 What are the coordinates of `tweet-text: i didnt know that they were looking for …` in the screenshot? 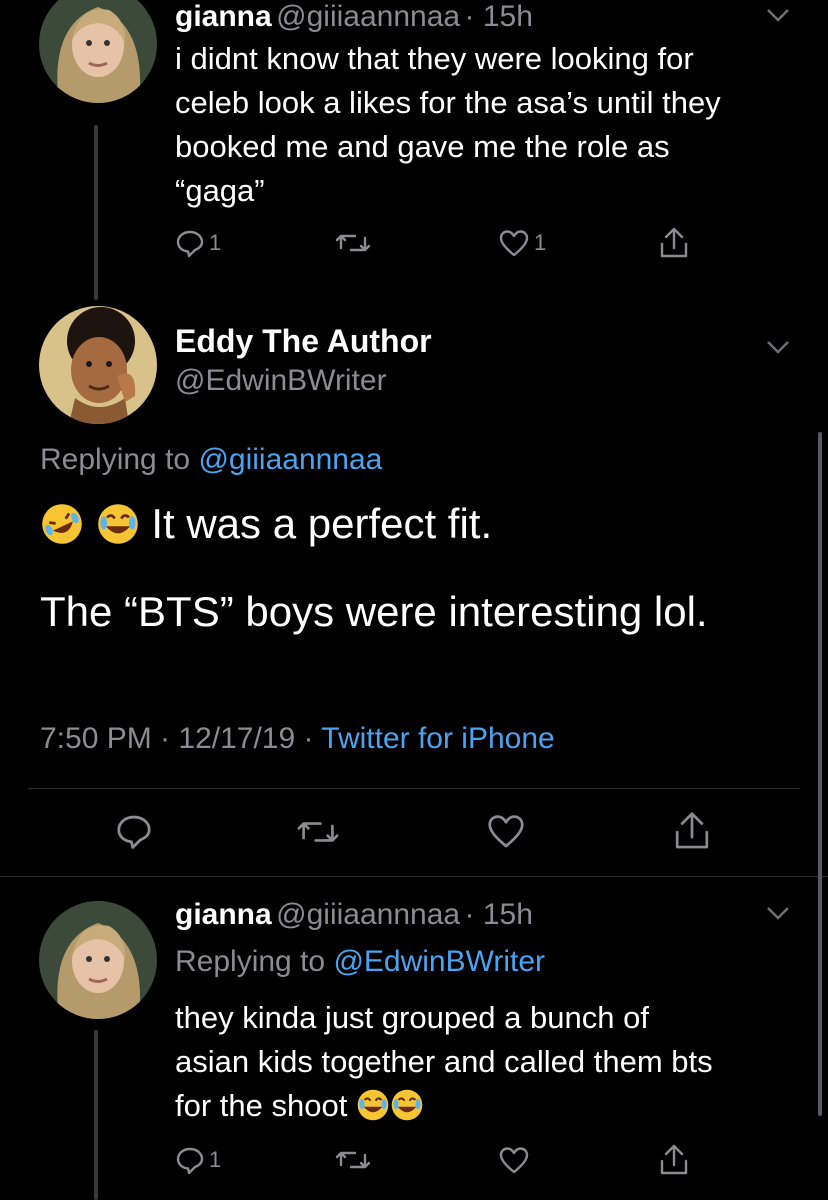 It's located at (448, 124).